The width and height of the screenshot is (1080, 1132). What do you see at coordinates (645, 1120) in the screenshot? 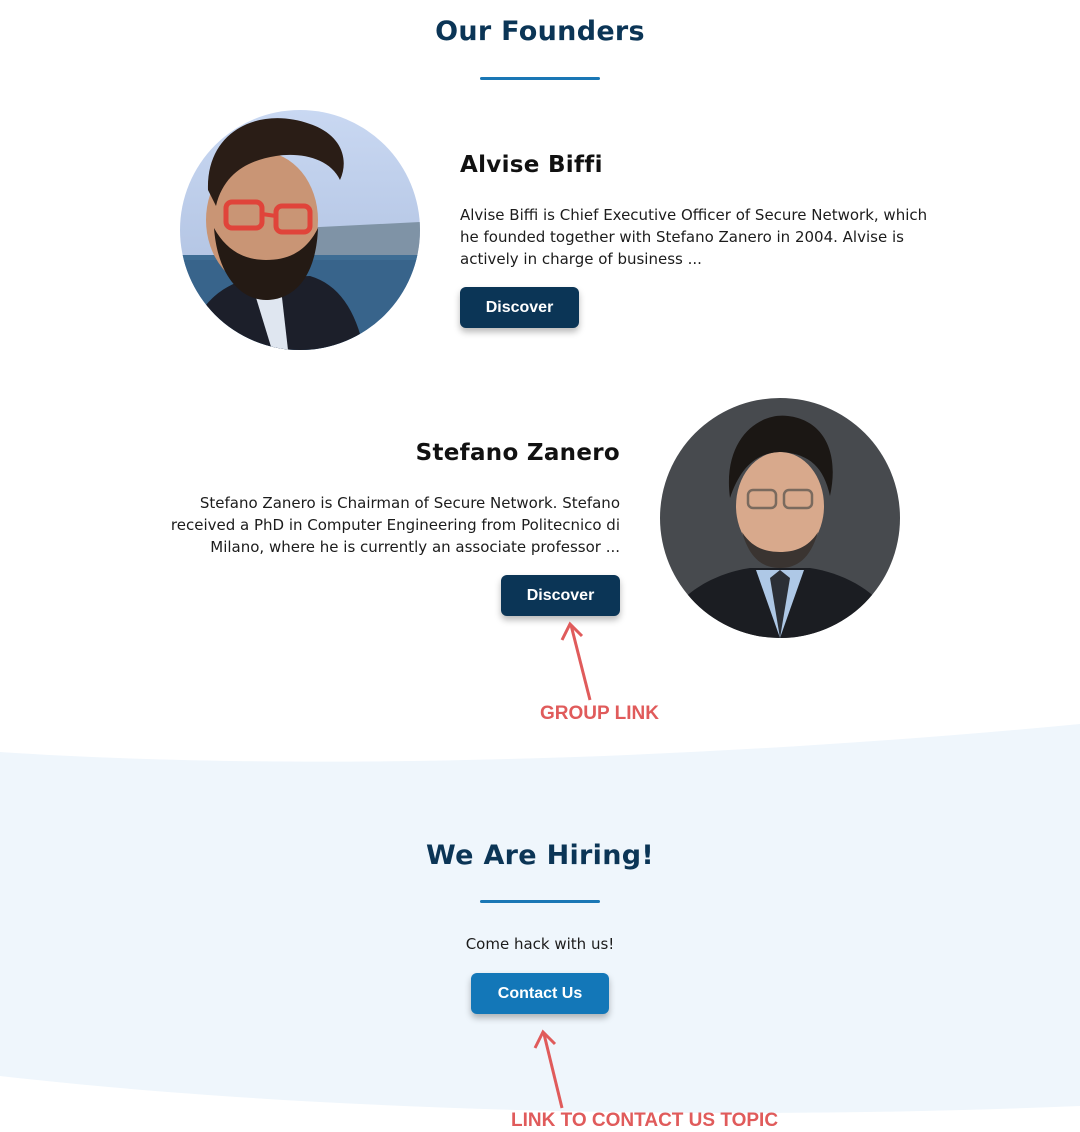
I see `contact-link-annotation: LINK TO CONTACT US TOPIC` at bounding box center [645, 1120].